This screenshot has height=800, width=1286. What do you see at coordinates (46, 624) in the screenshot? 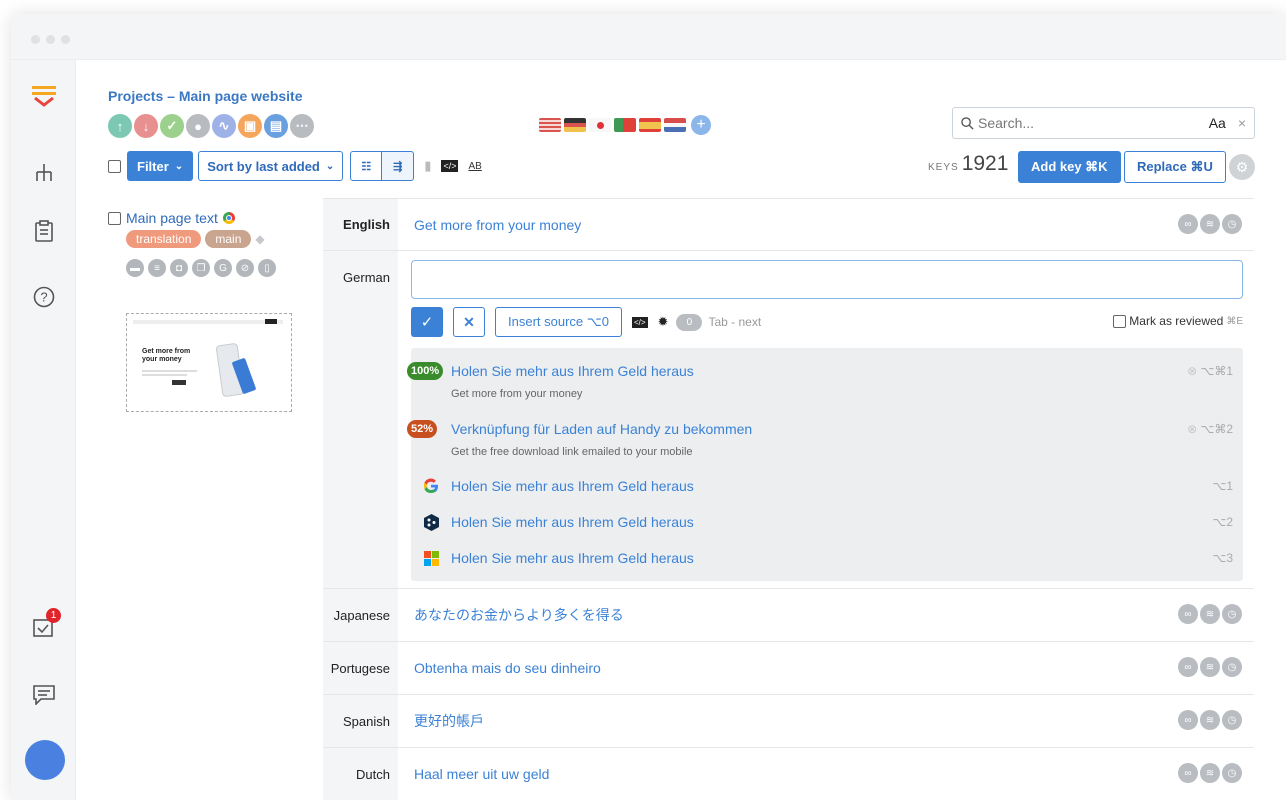
I see `tasks-icon: 1` at bounding box center [46, 624].